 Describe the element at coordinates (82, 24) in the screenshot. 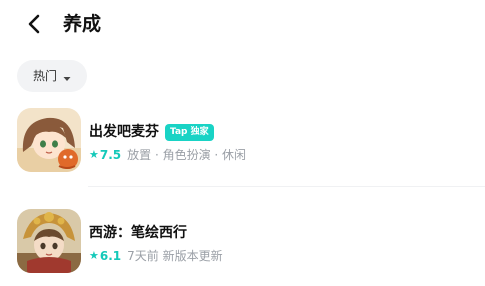

I see `page-title: 养成` at that location.